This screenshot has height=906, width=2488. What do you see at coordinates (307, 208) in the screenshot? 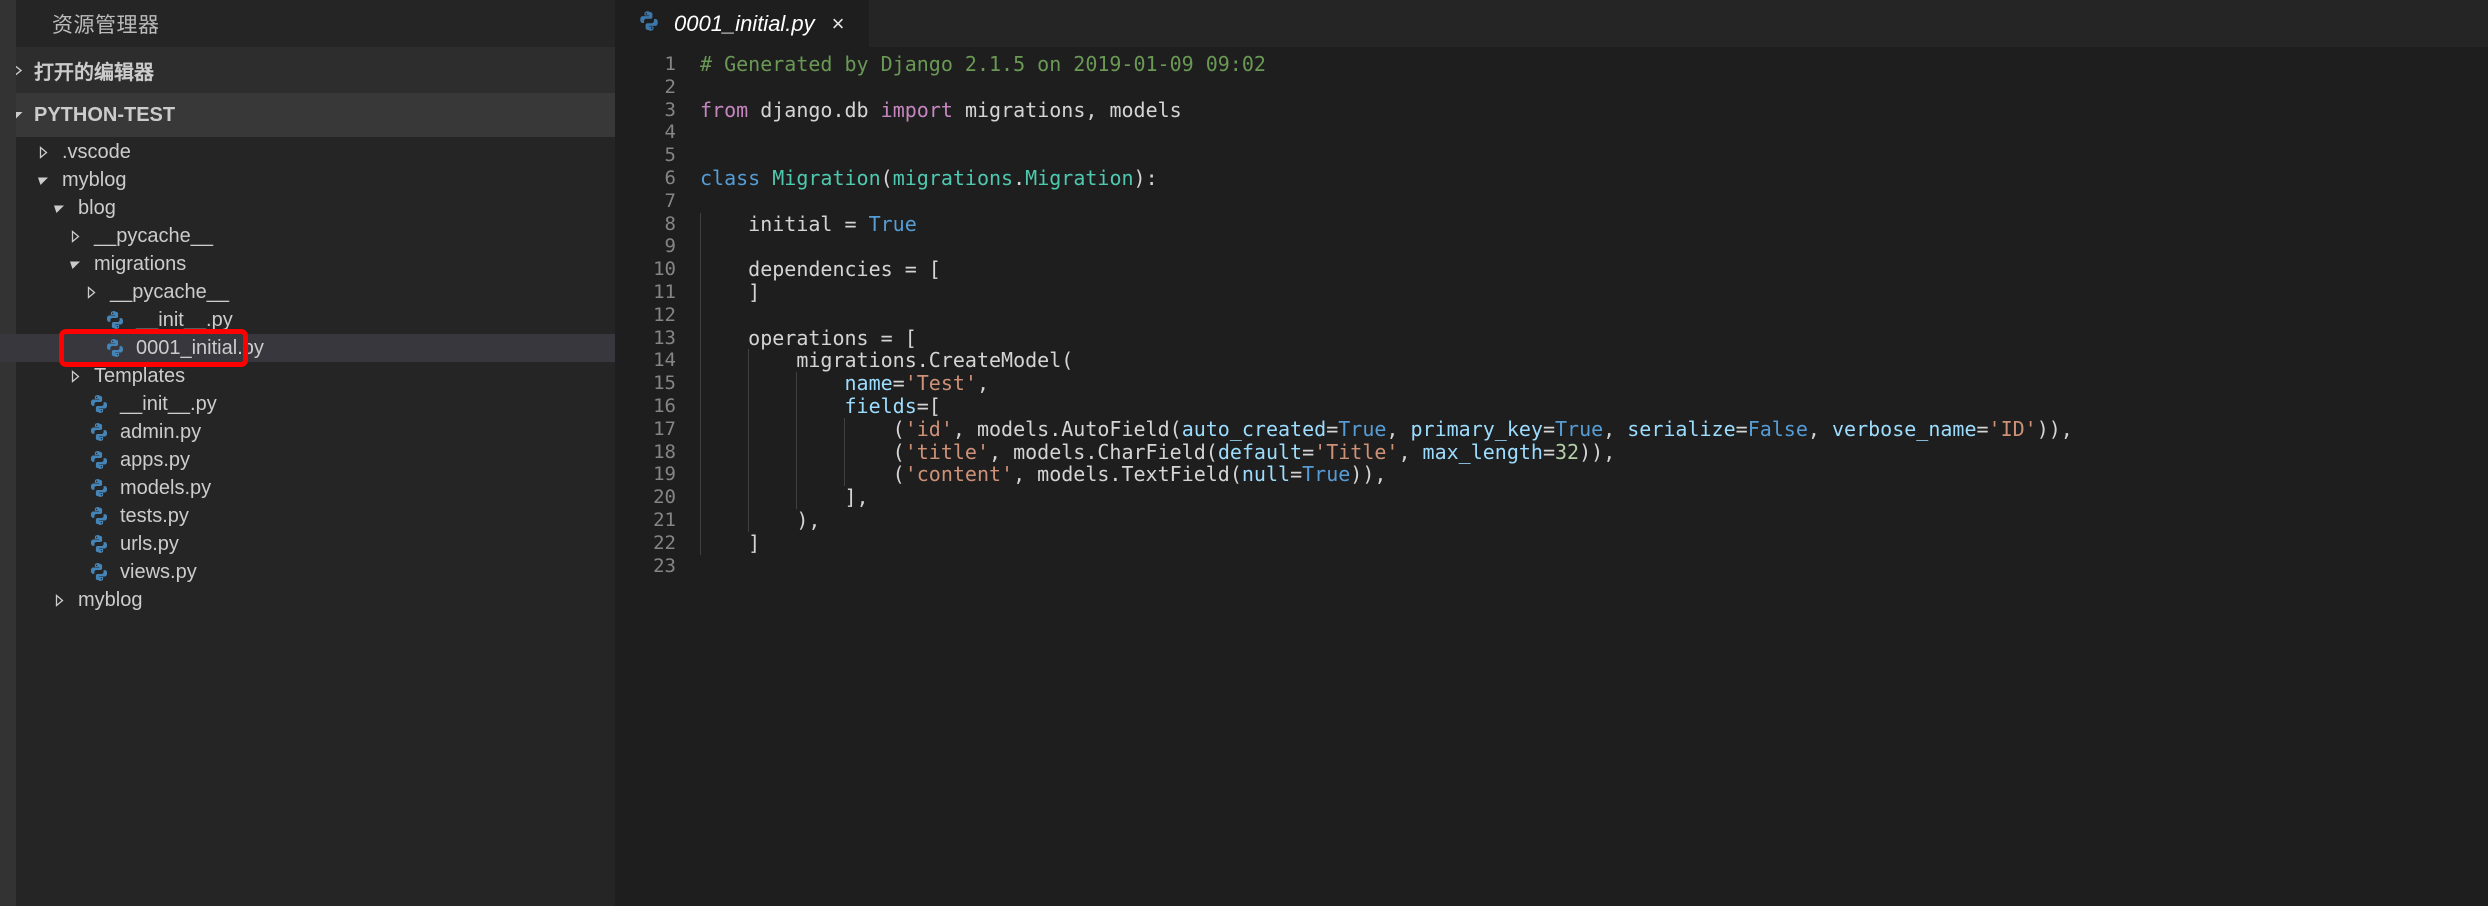
I see `tree-item-blog: blog` at bounding box center [307, 208].